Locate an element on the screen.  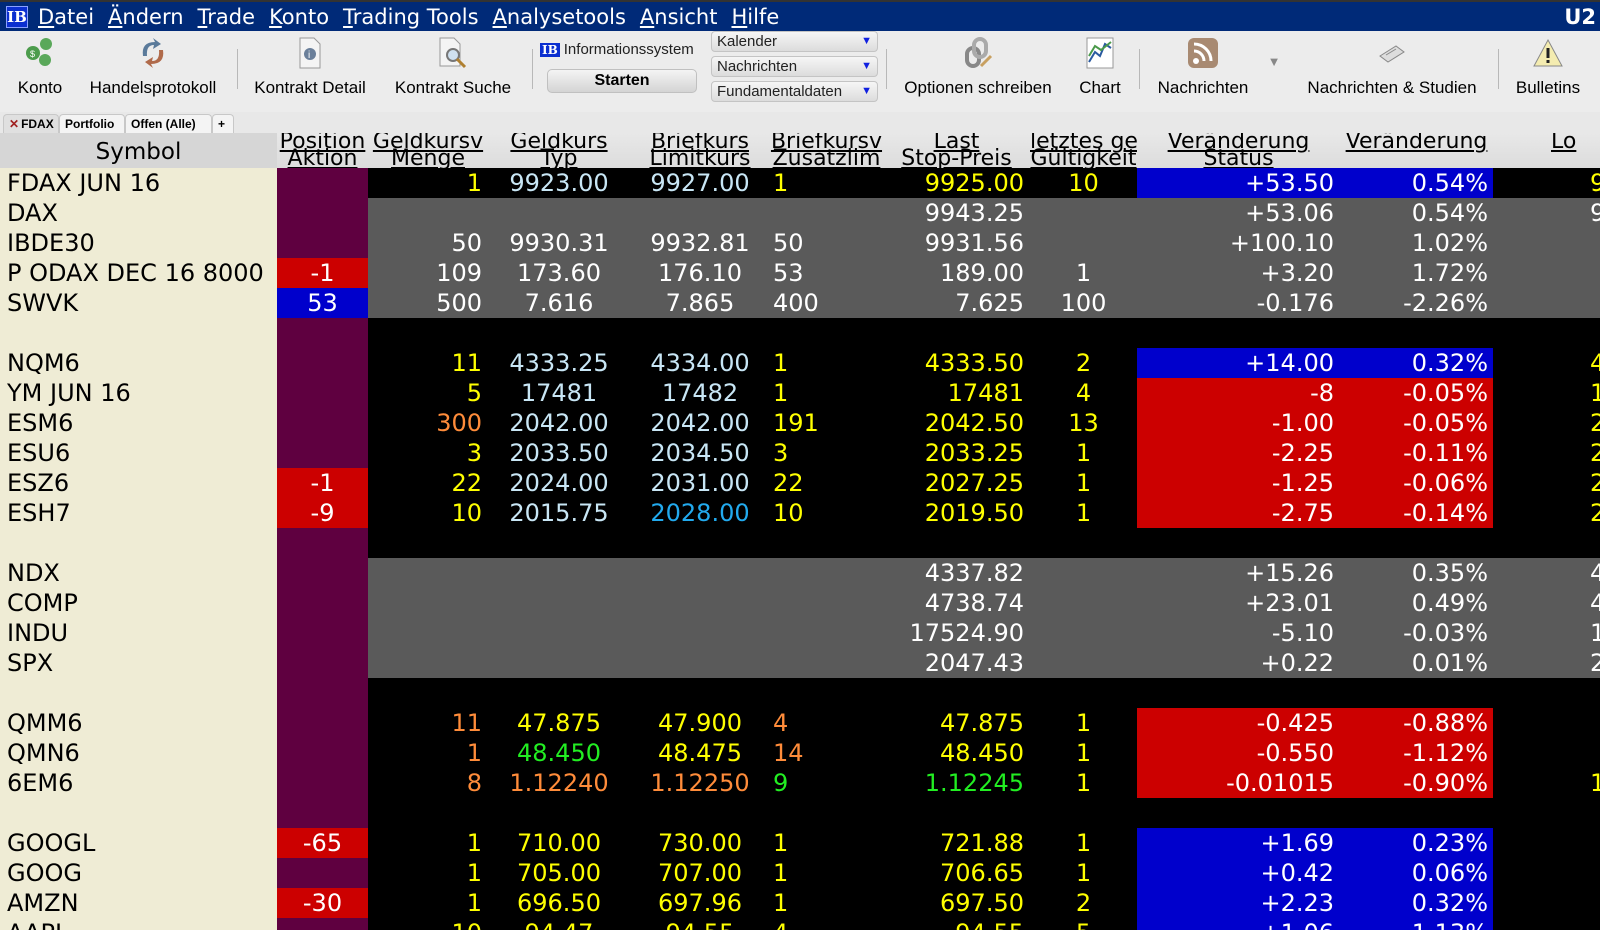
last-cell: 189.00 is located at coordinates (956, 273).